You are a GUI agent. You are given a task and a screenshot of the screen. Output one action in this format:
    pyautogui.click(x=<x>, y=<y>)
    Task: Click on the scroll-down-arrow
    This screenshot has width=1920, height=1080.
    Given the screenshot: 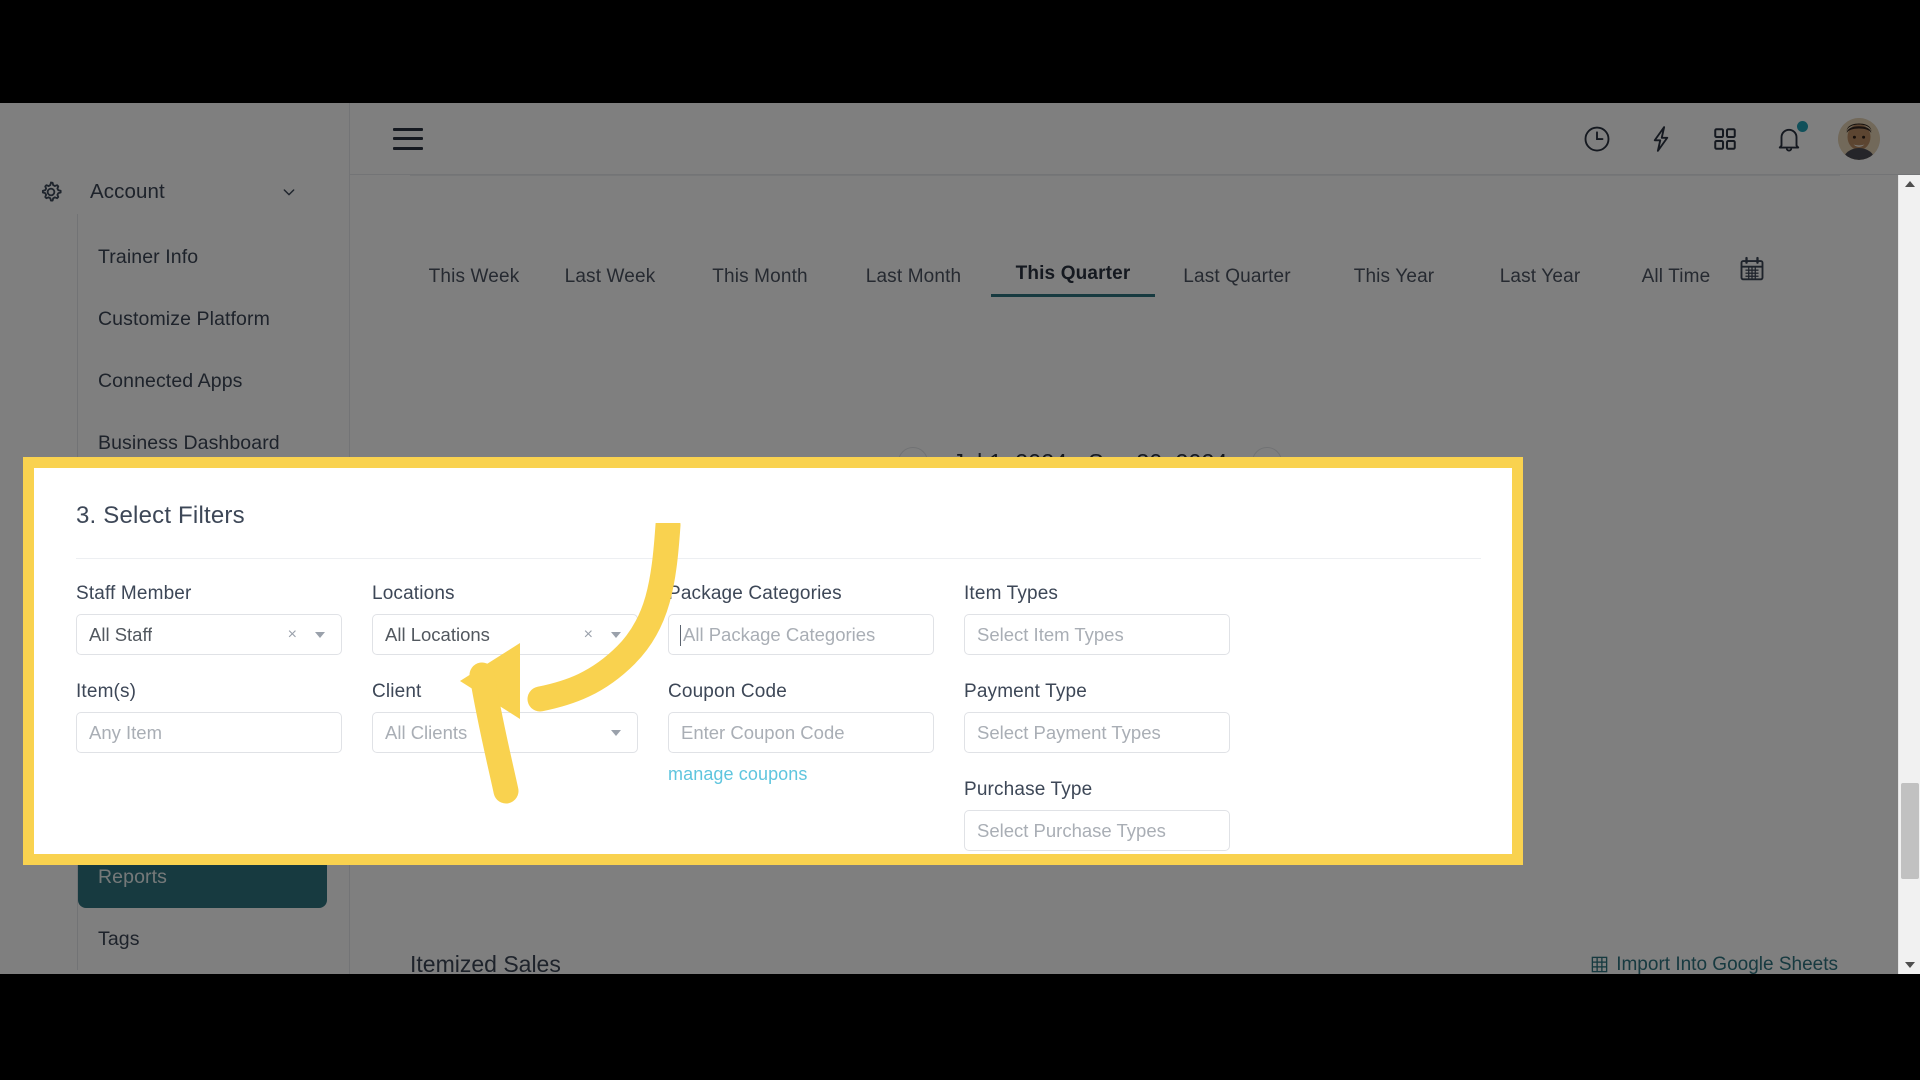 What is the action you would take?
    pyautogui.click(x=1909, y=965)
    